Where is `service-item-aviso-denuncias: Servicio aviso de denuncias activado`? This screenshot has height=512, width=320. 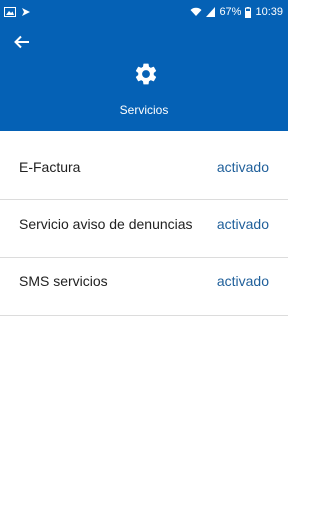 service-item-aviso-denuncias: Servicio aviso de denuncias activado is located at coordinates (144, 229).